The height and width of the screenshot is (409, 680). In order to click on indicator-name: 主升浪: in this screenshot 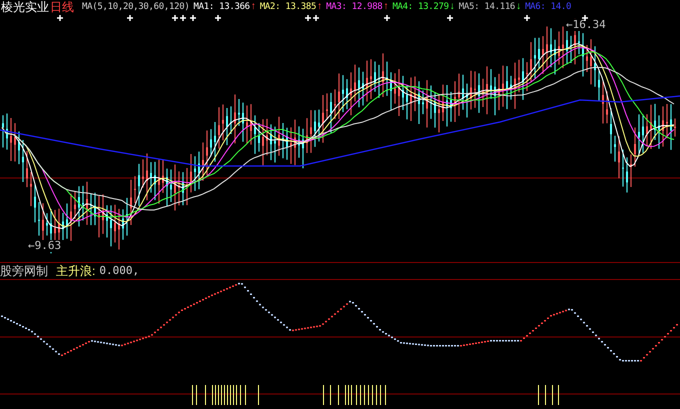, I will do `click(76, 271)`.